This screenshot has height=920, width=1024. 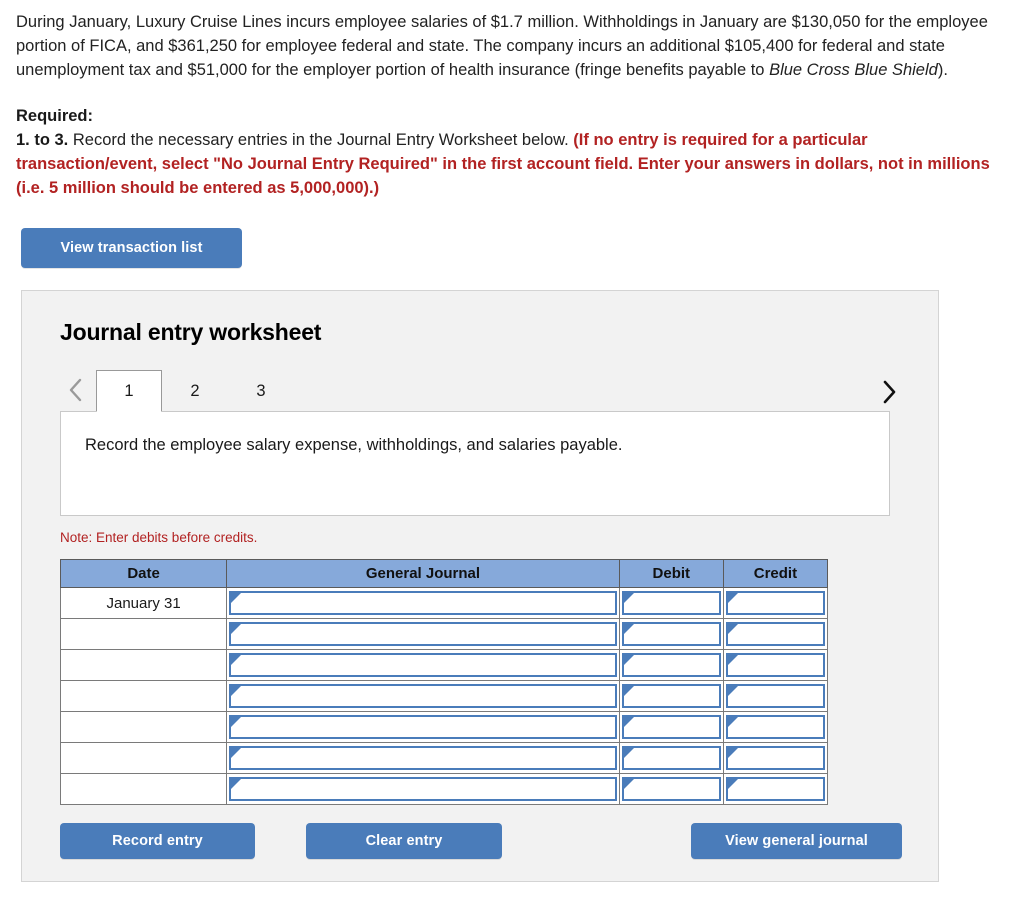 What do you see at coordinates (423, 573) in the screenshot?
I see `column-header-general-journal: General Journal` at bounding box center [423, 573].